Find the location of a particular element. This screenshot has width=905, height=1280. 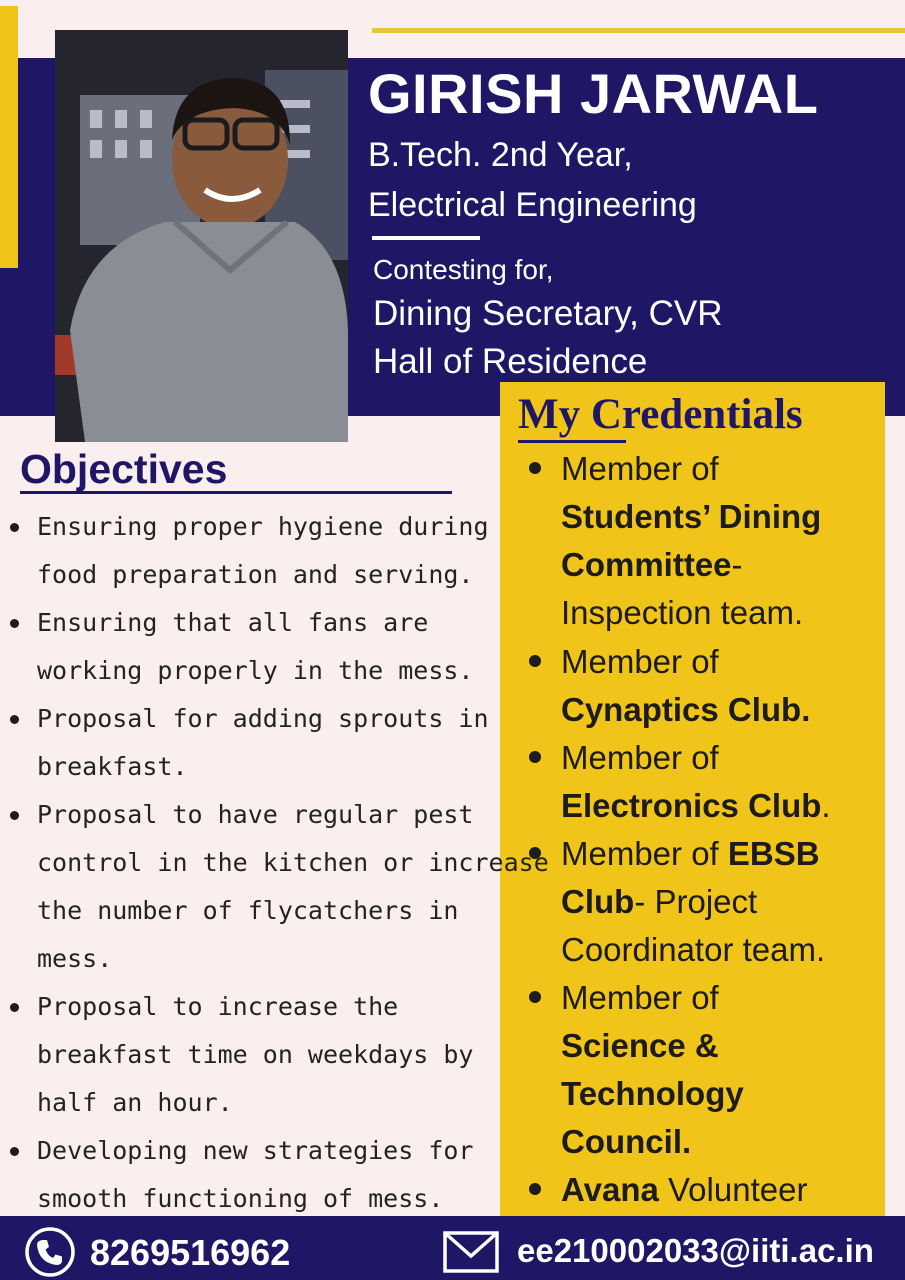

credential-line: Coordinator team. is located at coordinates (693, 949).